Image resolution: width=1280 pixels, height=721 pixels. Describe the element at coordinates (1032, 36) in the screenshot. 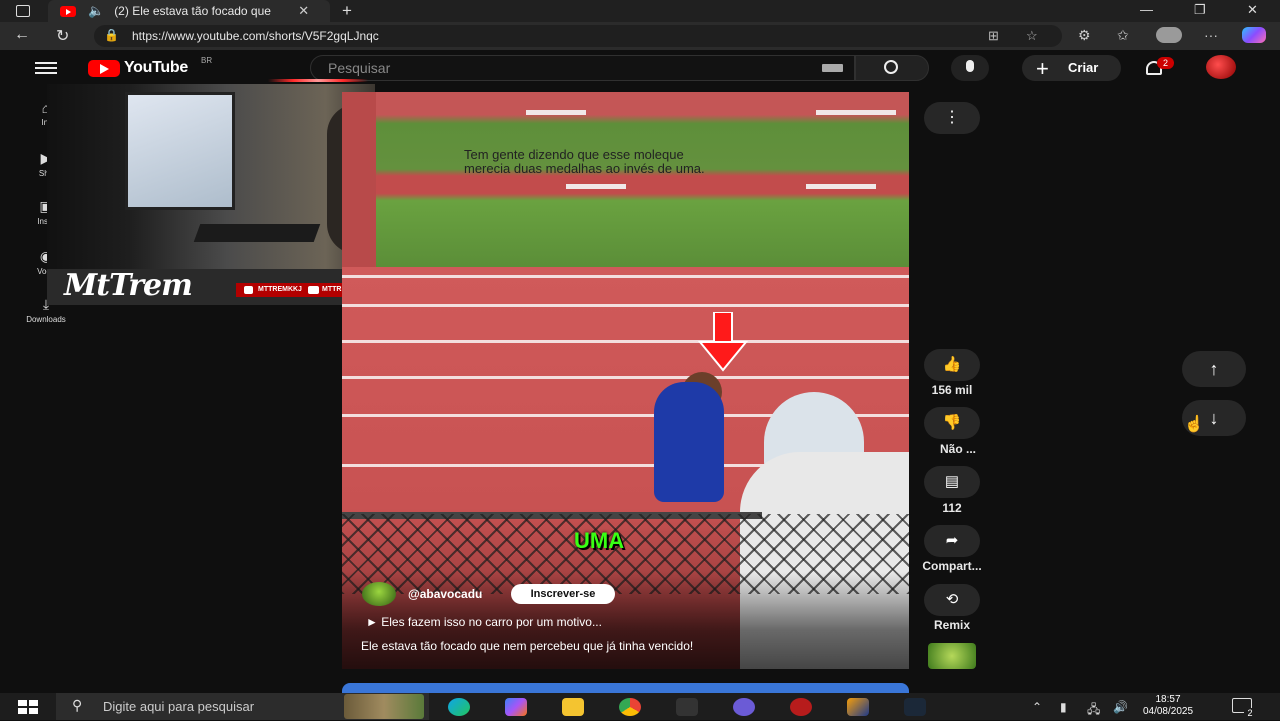

I see `favorite-star-icon: ☆` at that location.